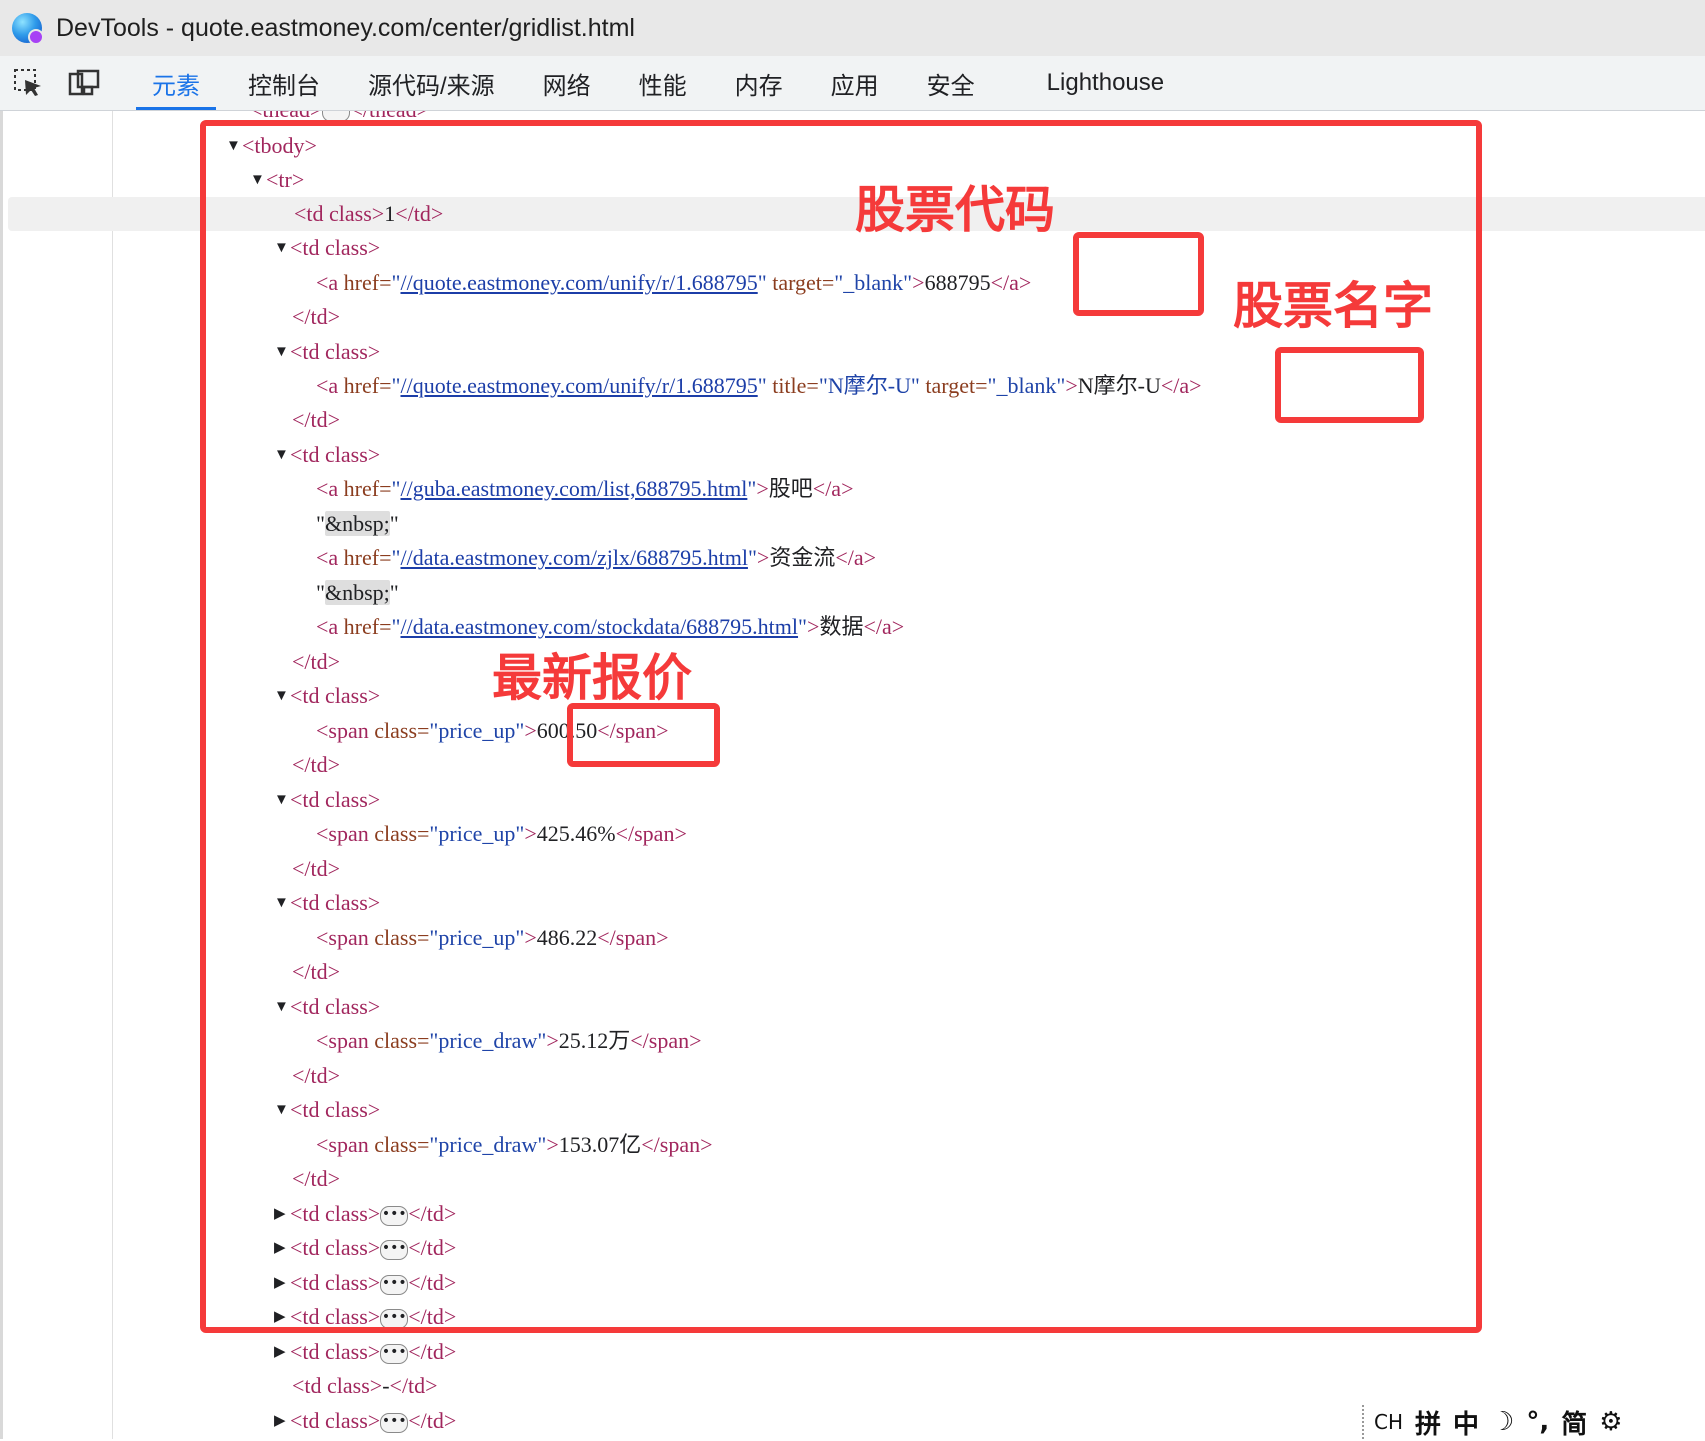 This screenshot has height=1441, width=1705. What do you see at coordinates (1537, 1422) in the screenshot?
I see `punctuation-icon: °,` at bounding box center [1537, 1422].